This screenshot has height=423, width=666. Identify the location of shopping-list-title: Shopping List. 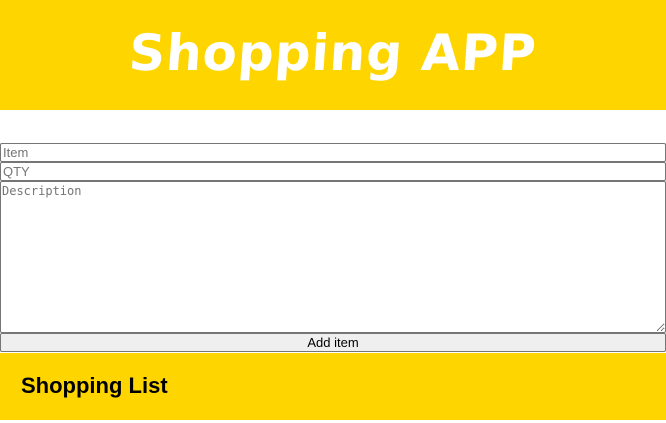
(94, 385).